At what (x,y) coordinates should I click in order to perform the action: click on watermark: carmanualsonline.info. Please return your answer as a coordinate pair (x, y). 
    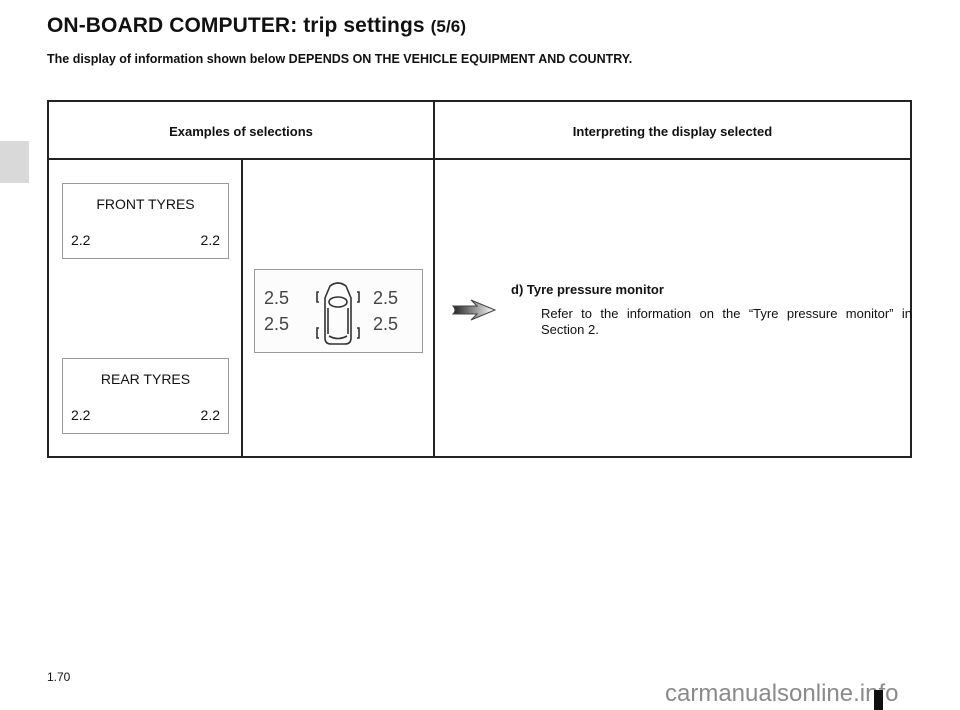
    Looking at the image, I should click on (781, 694).